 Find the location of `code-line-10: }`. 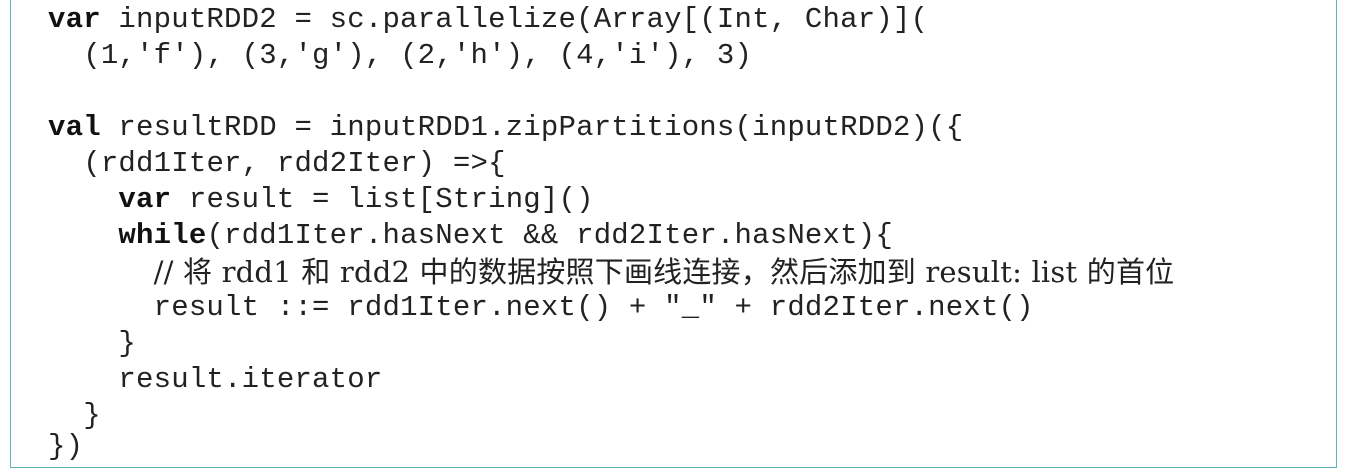

code-line-10: } is located at coordinates (127, 343).